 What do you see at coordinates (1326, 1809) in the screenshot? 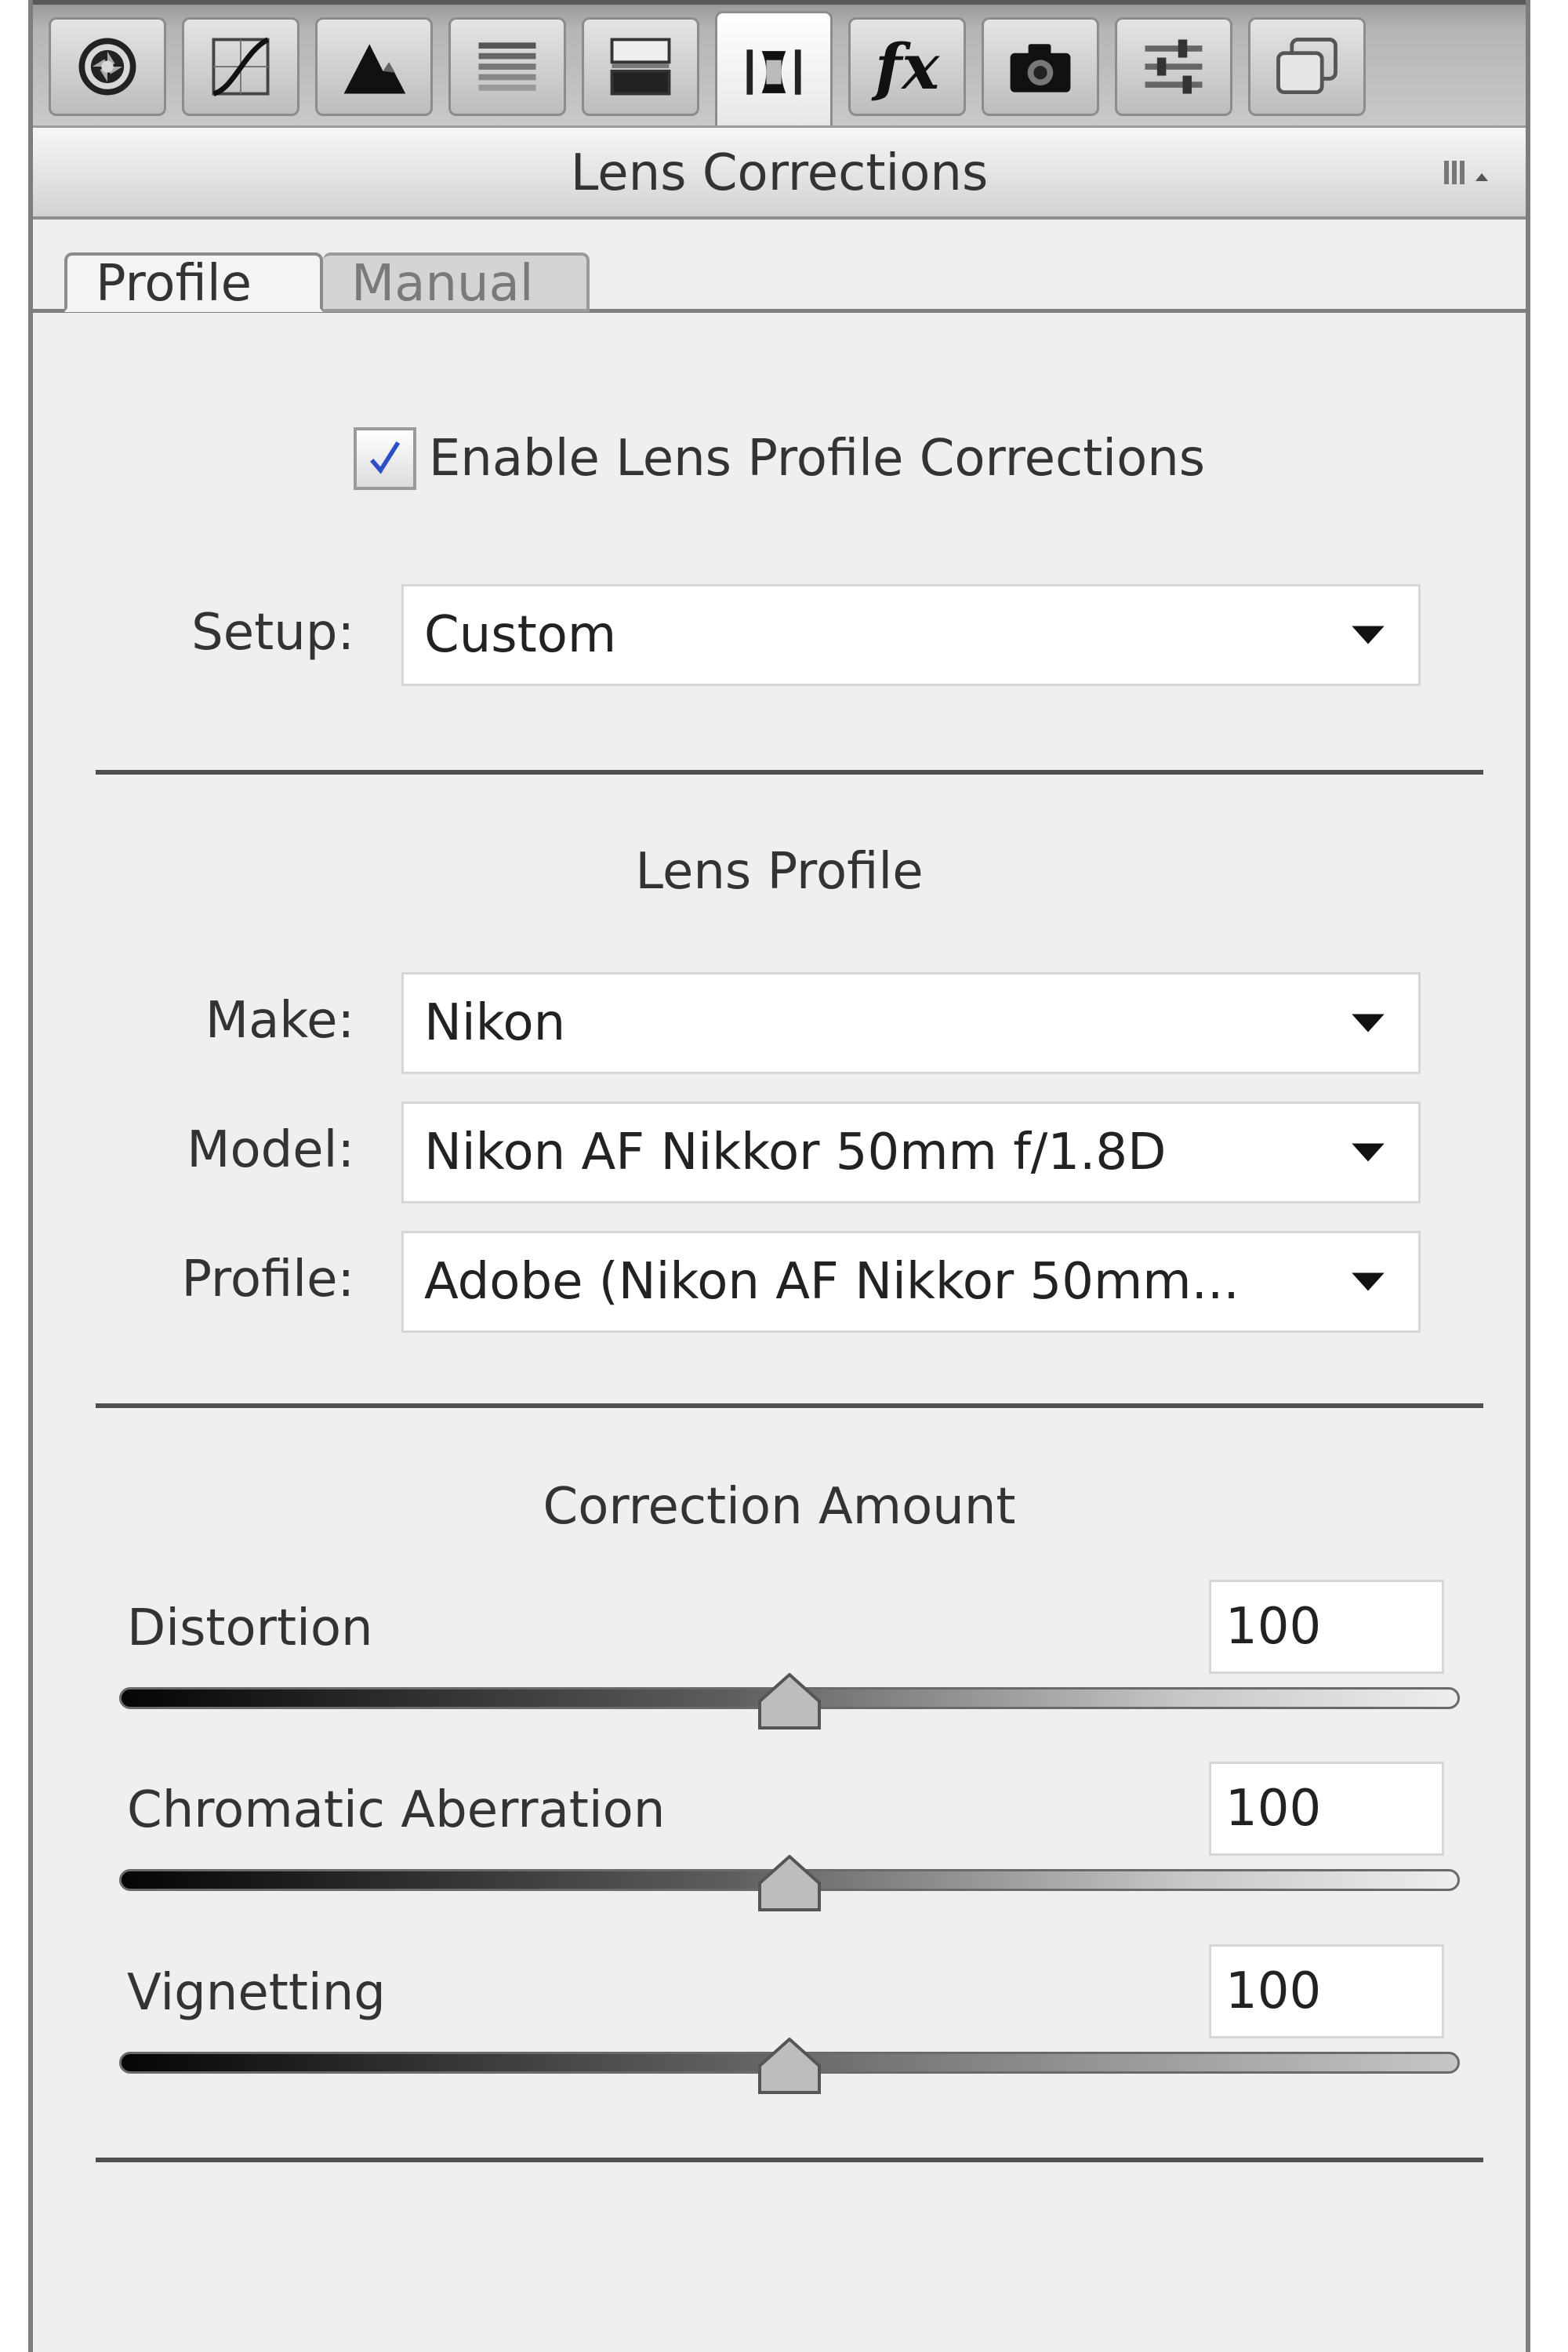
I see `chromatic-aberration-value-field: 100` at bounding box center [1326, 1809].